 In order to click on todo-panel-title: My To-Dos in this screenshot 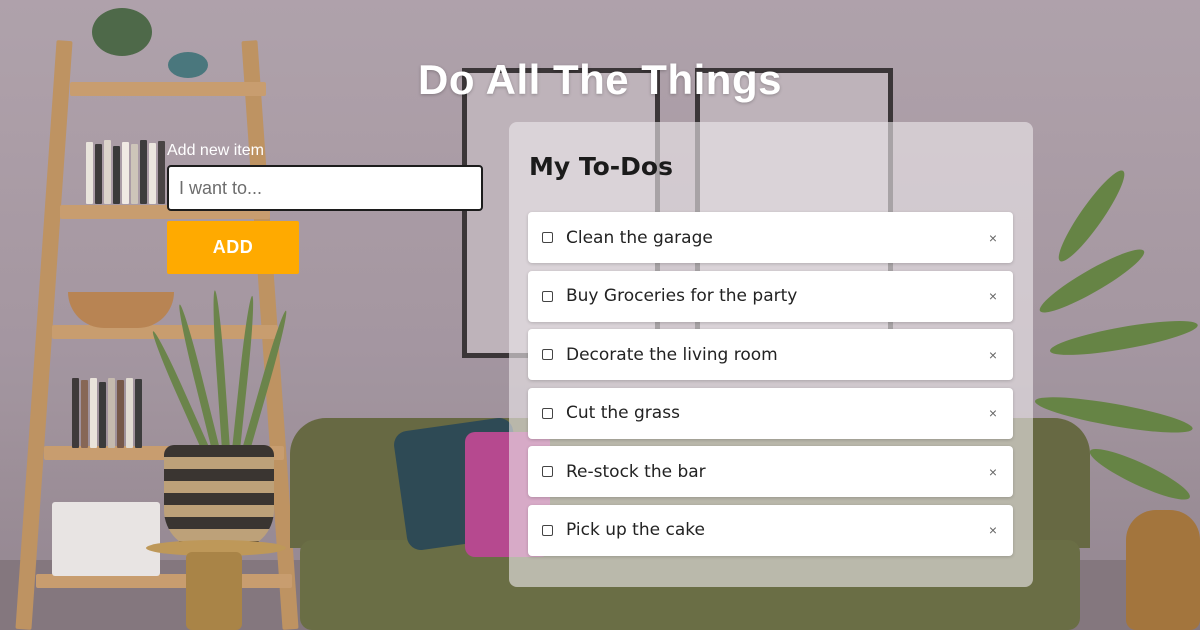, I will do `click(601, 166)`.